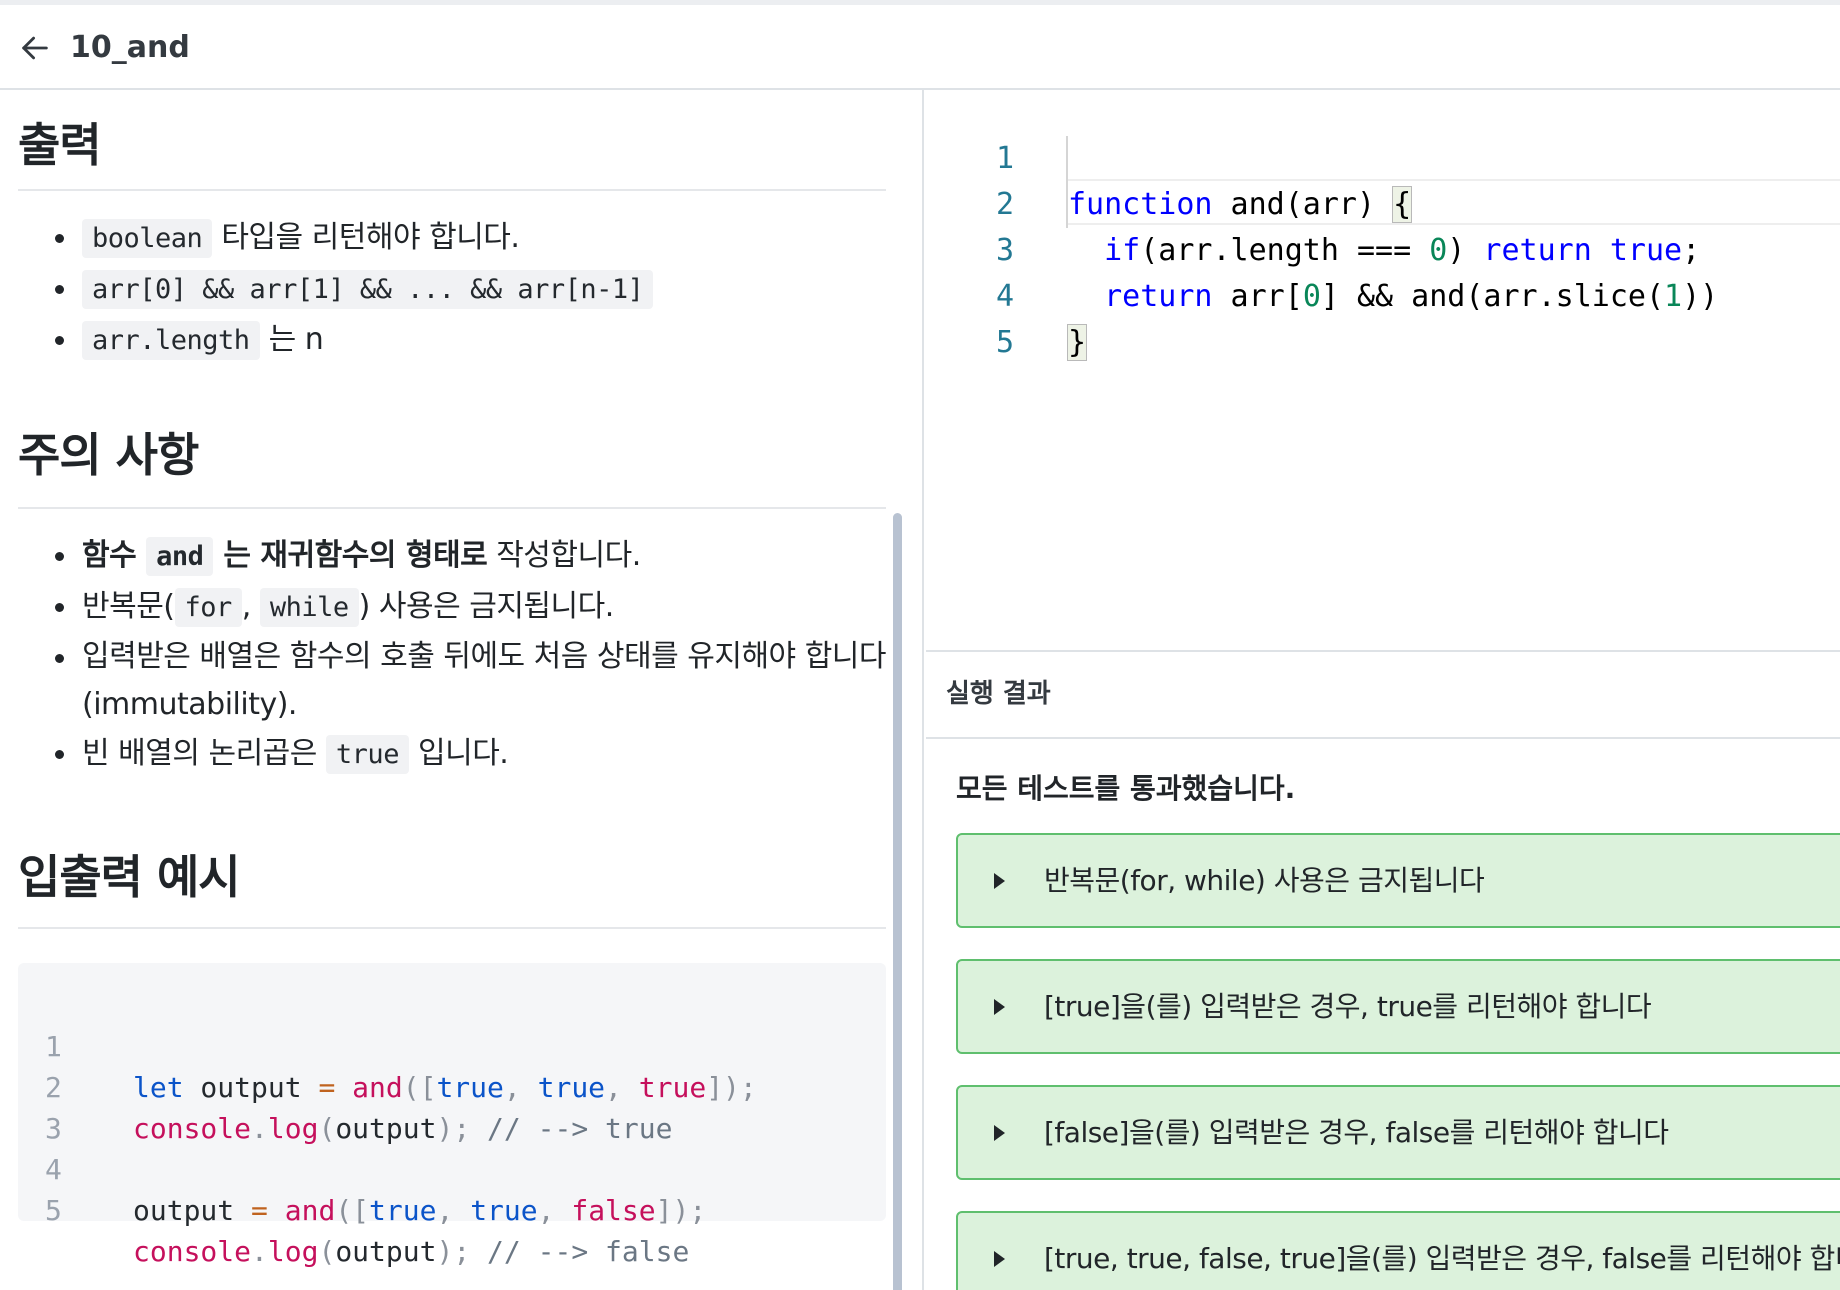 The height and width of the screenshot is (1290, 1840). I want to click on list-item: boolean 타입을 리턴해야 합니다., so click(475, 238).